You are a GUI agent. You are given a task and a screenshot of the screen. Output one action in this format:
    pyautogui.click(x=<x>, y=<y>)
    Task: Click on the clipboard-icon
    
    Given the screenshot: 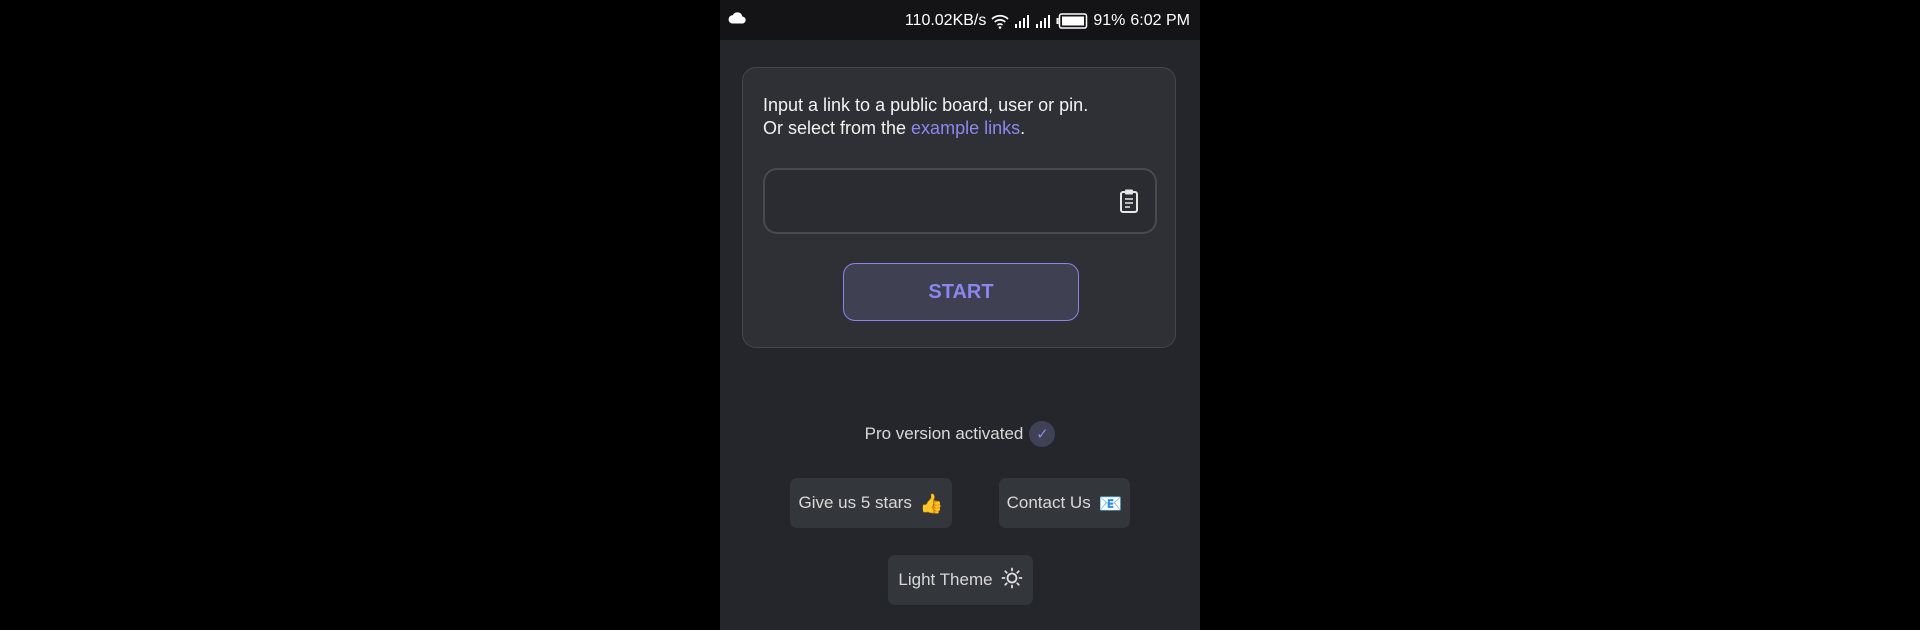 What is the action you would take?
    pyautogui.click(x=1129, y=203)
    